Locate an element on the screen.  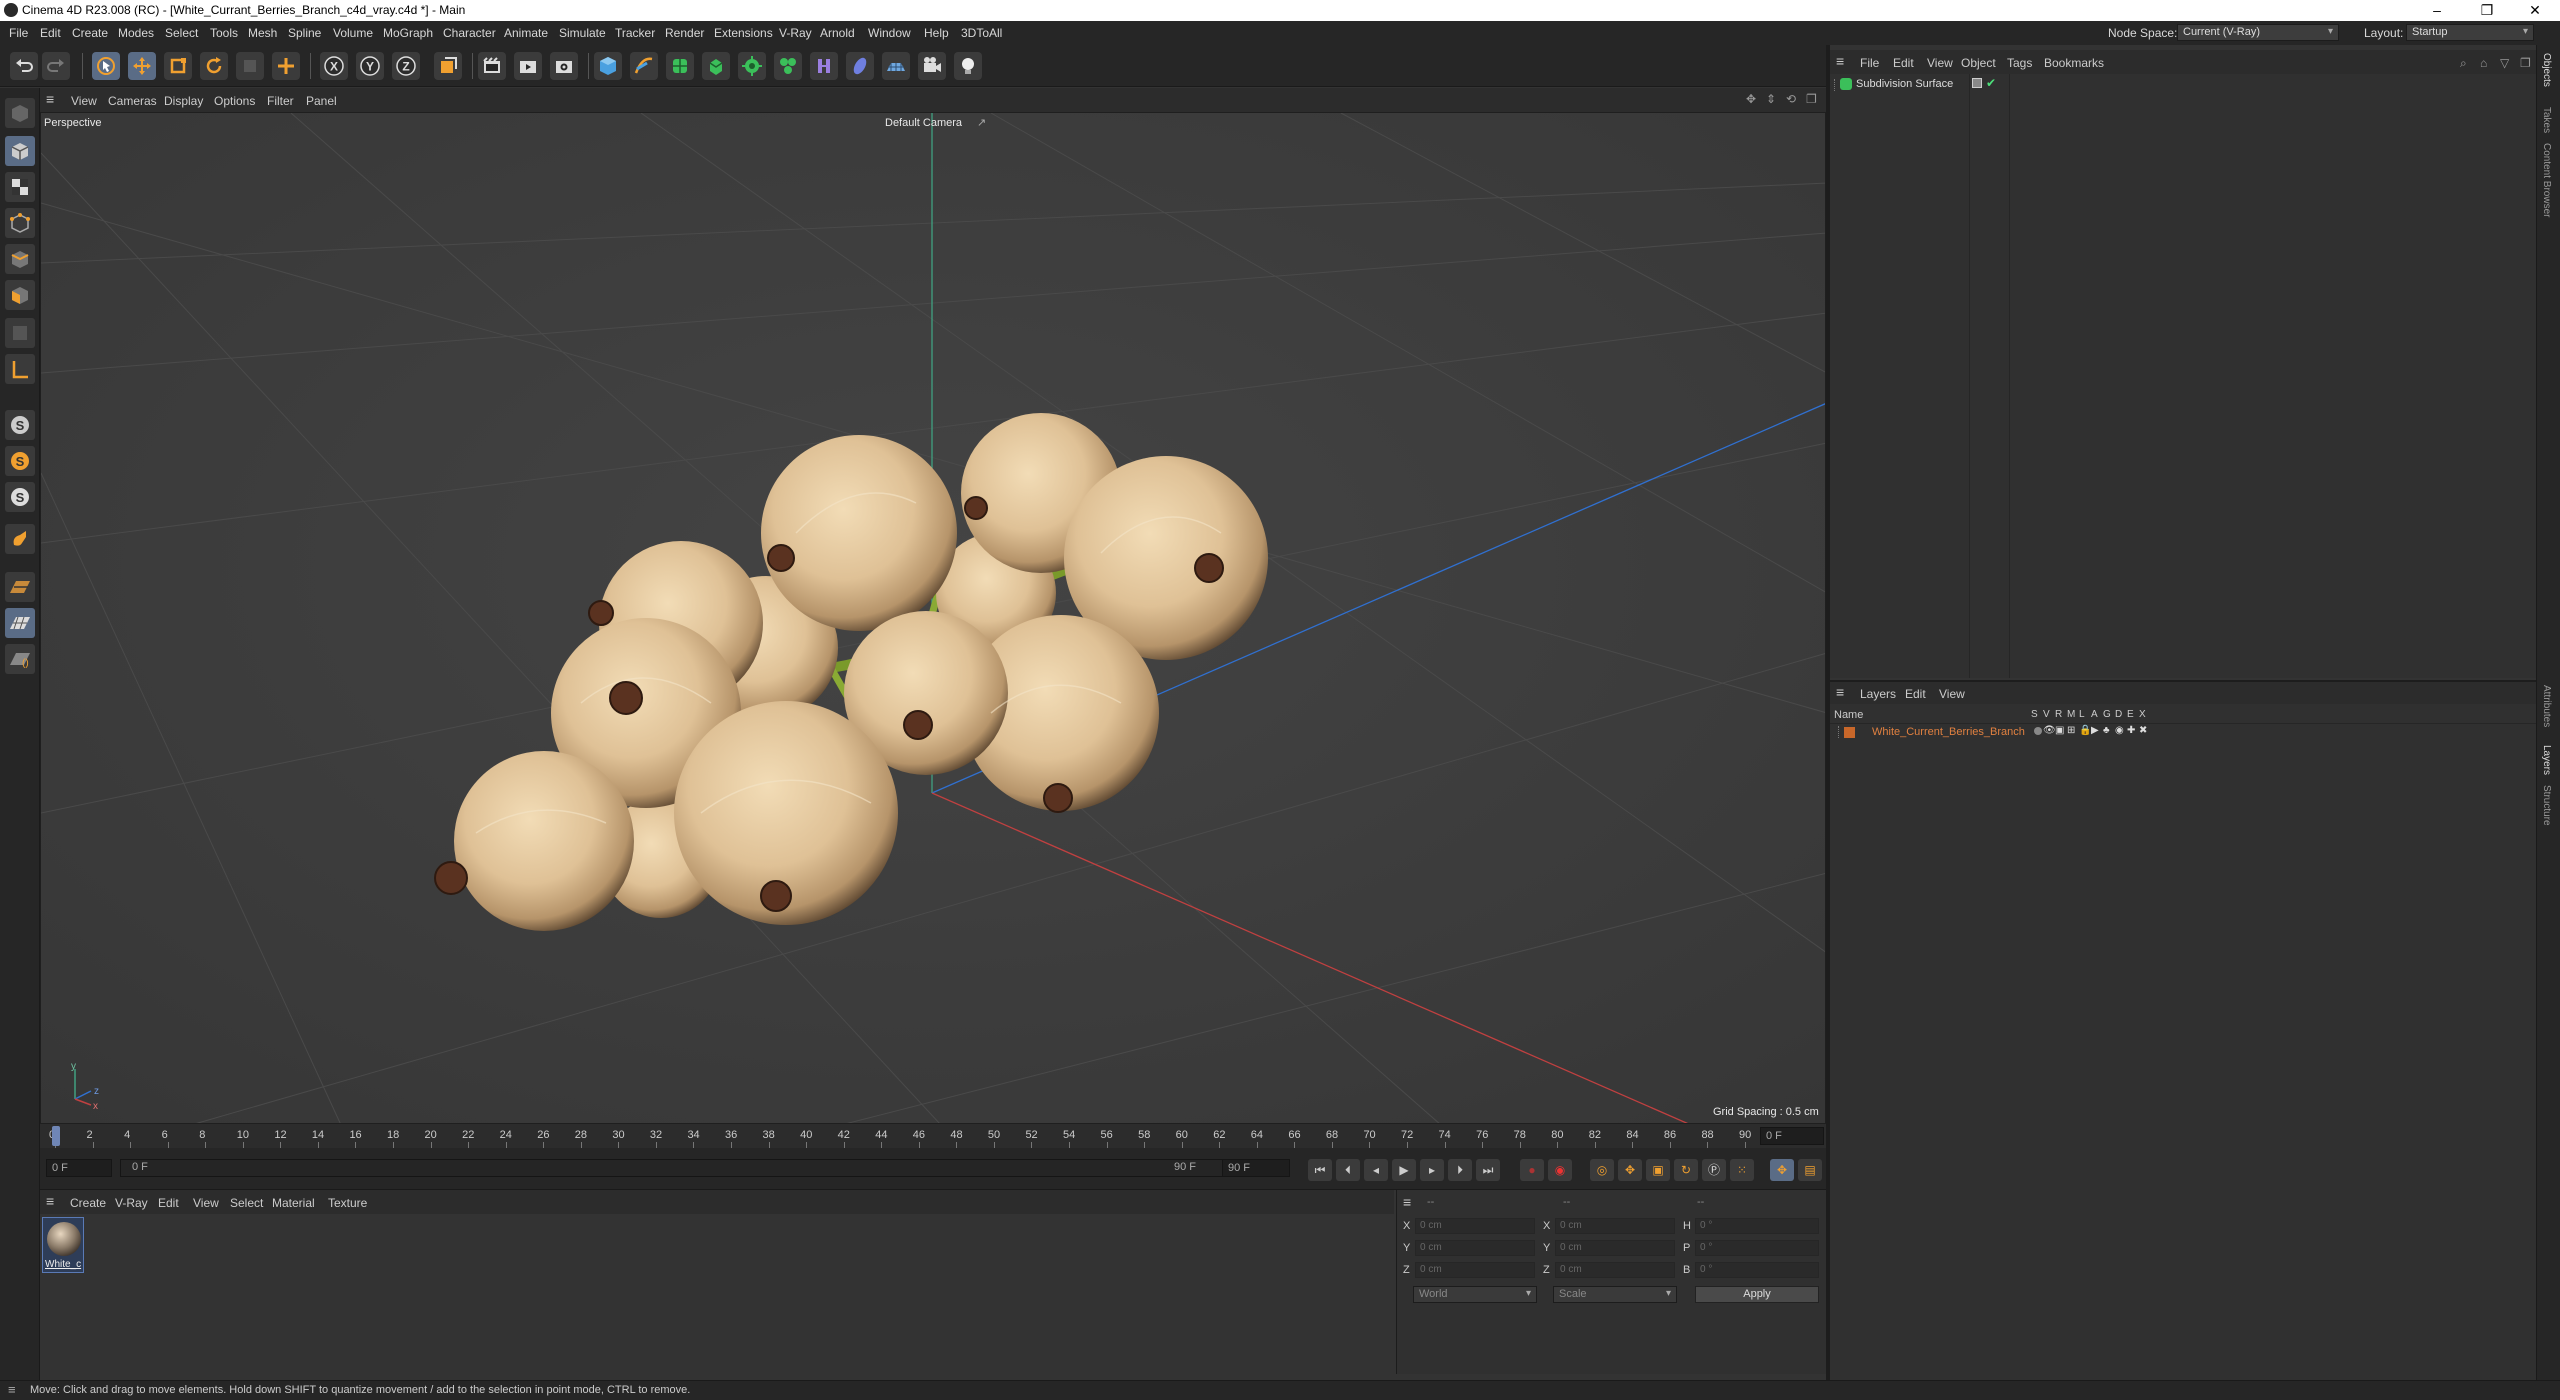
menu-volume: Volume is located at coordinates (353, 33).